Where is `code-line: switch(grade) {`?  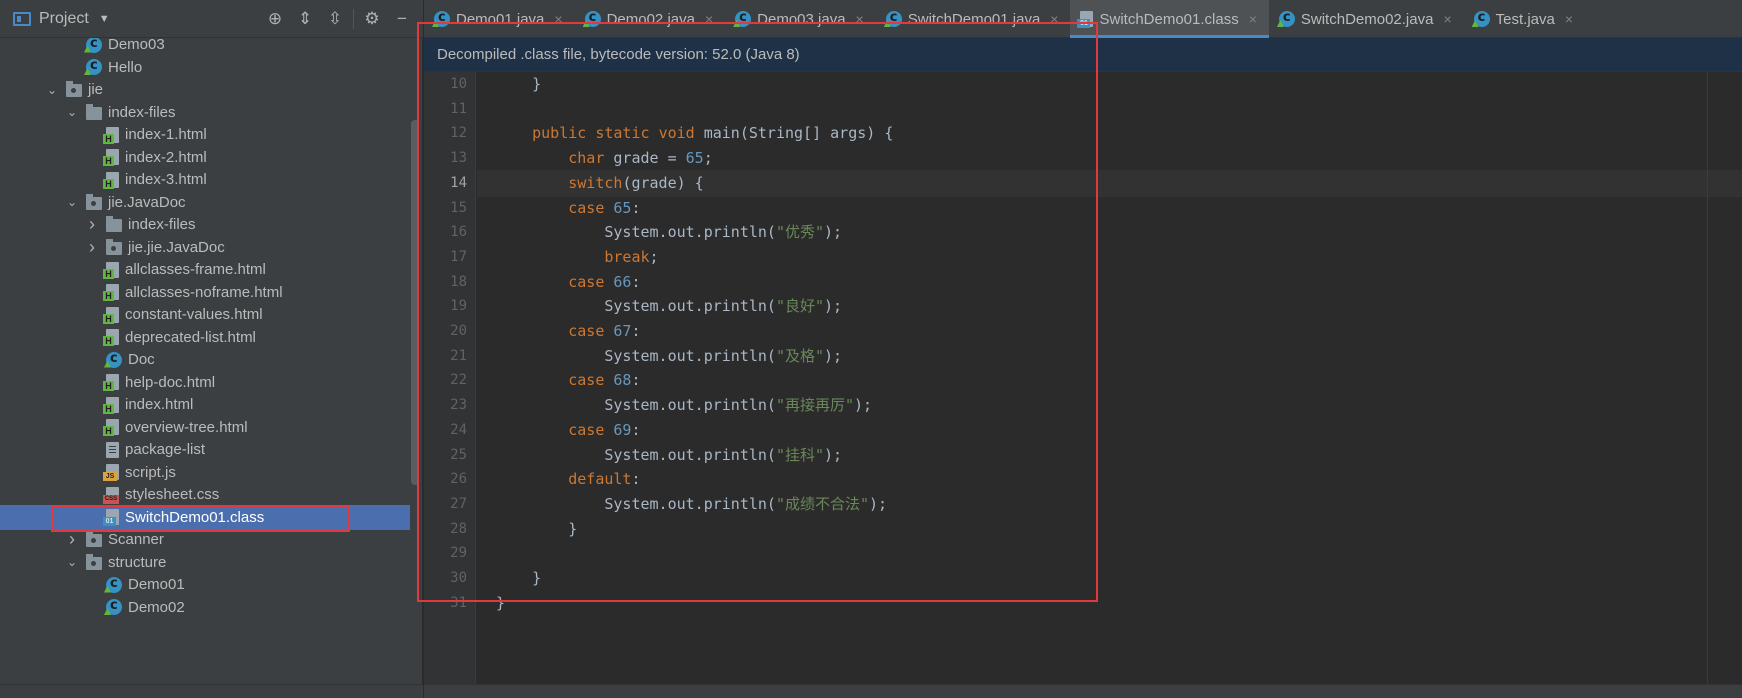
code-line: switch(grade) { is located at coordinates (599, 183).